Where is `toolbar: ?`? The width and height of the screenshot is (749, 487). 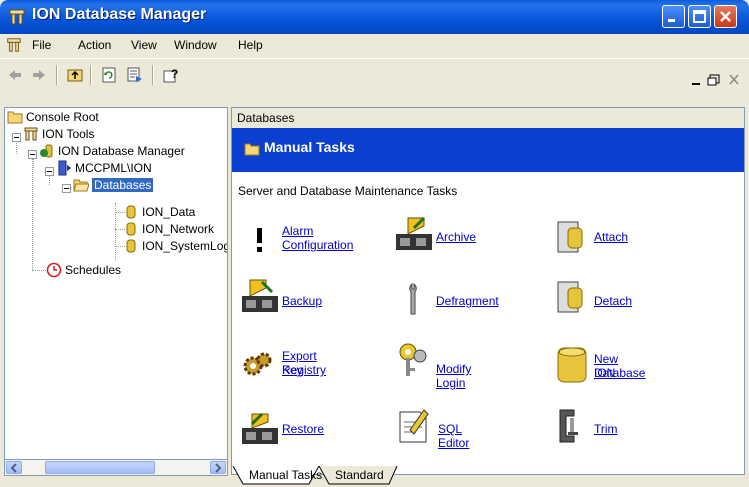 toolbar: ? is located at coordinates (374, 74).